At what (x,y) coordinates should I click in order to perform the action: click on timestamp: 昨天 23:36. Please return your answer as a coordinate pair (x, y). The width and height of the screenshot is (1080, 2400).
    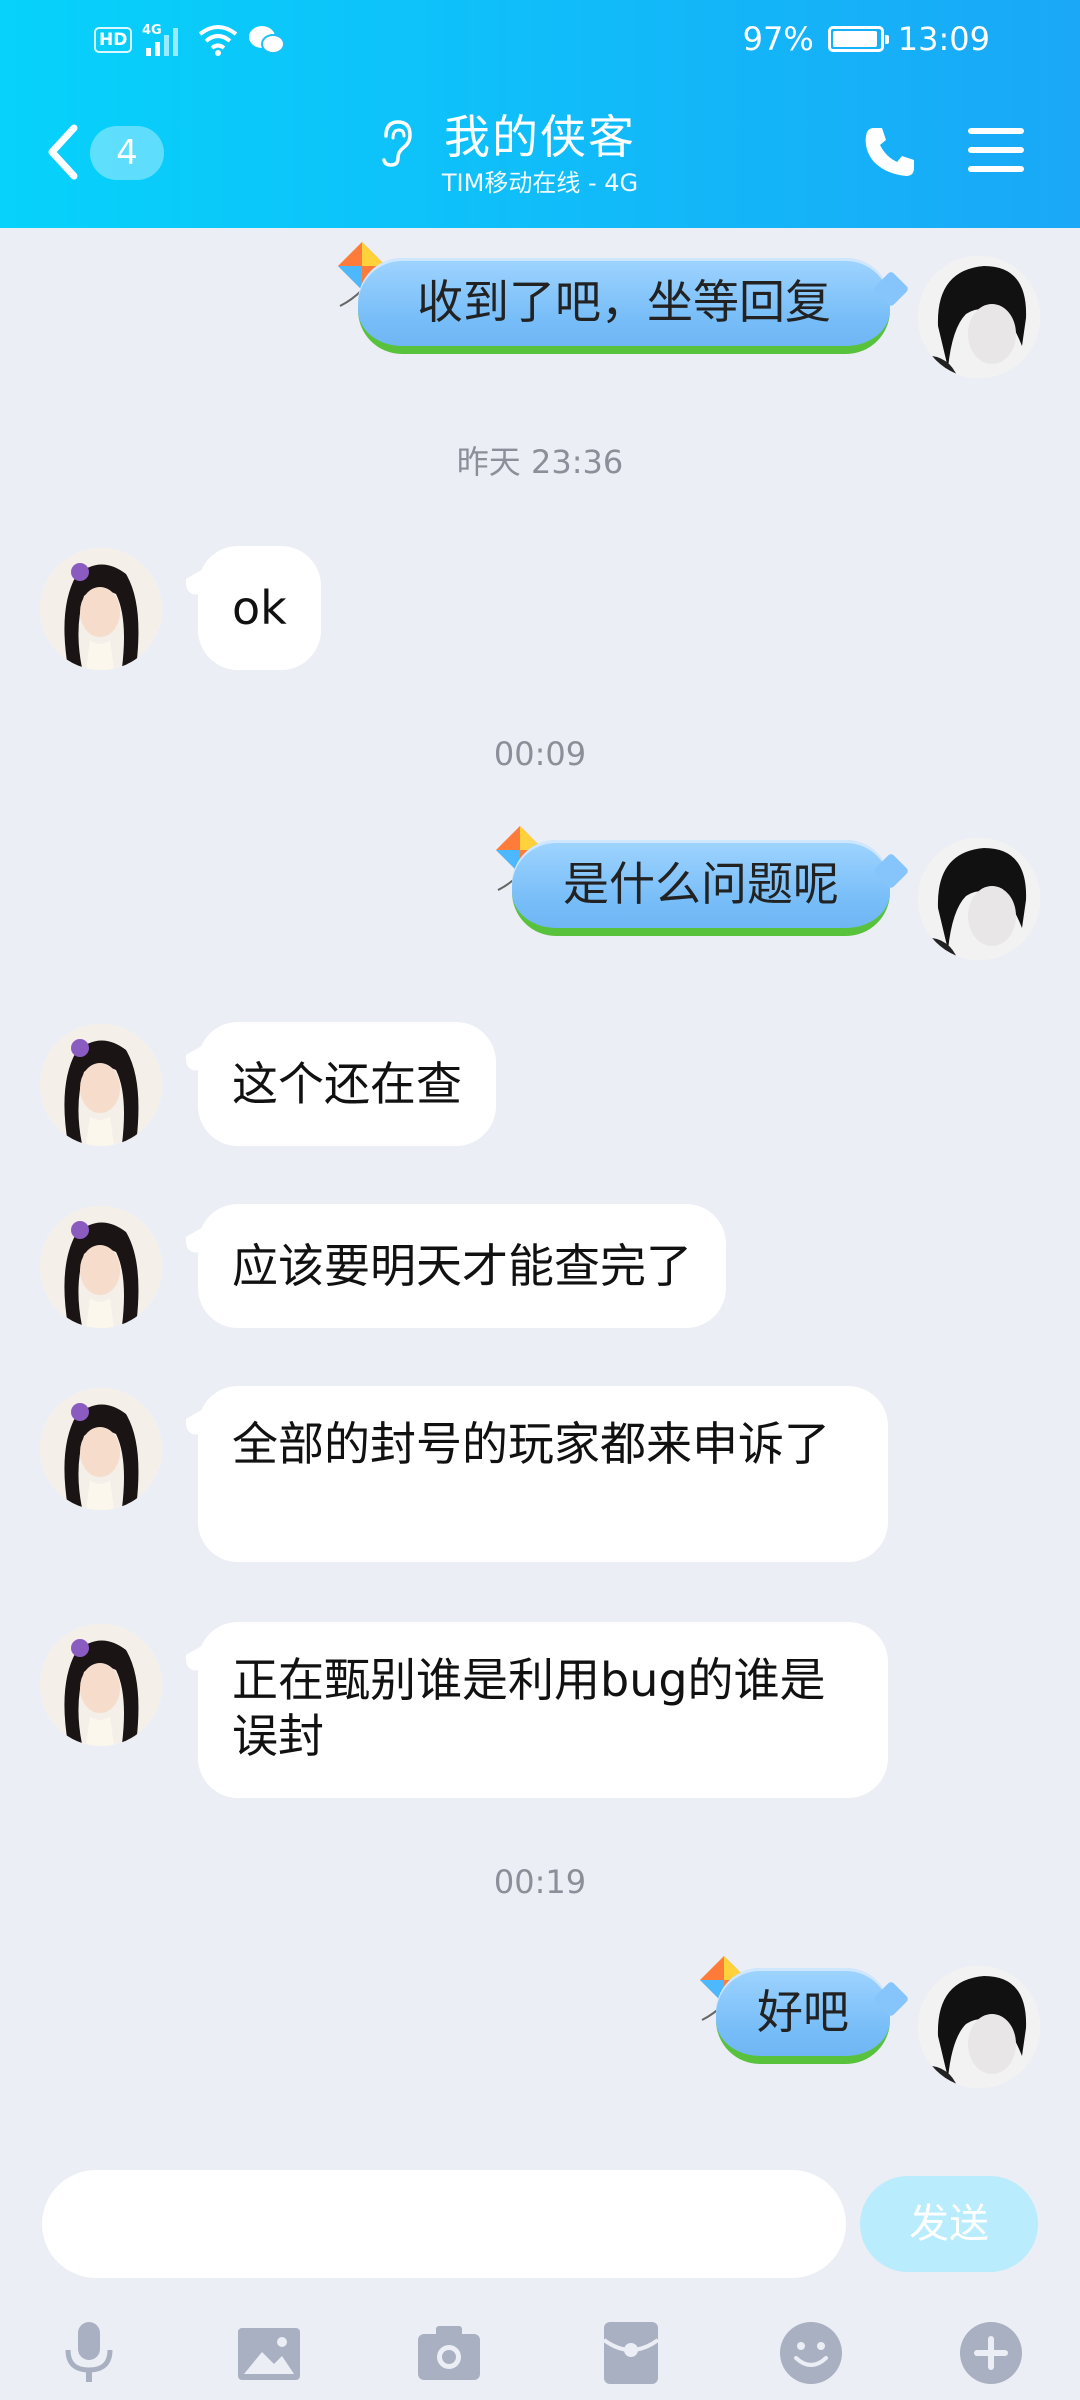
    Looking at the image, I should click on (540, 462).